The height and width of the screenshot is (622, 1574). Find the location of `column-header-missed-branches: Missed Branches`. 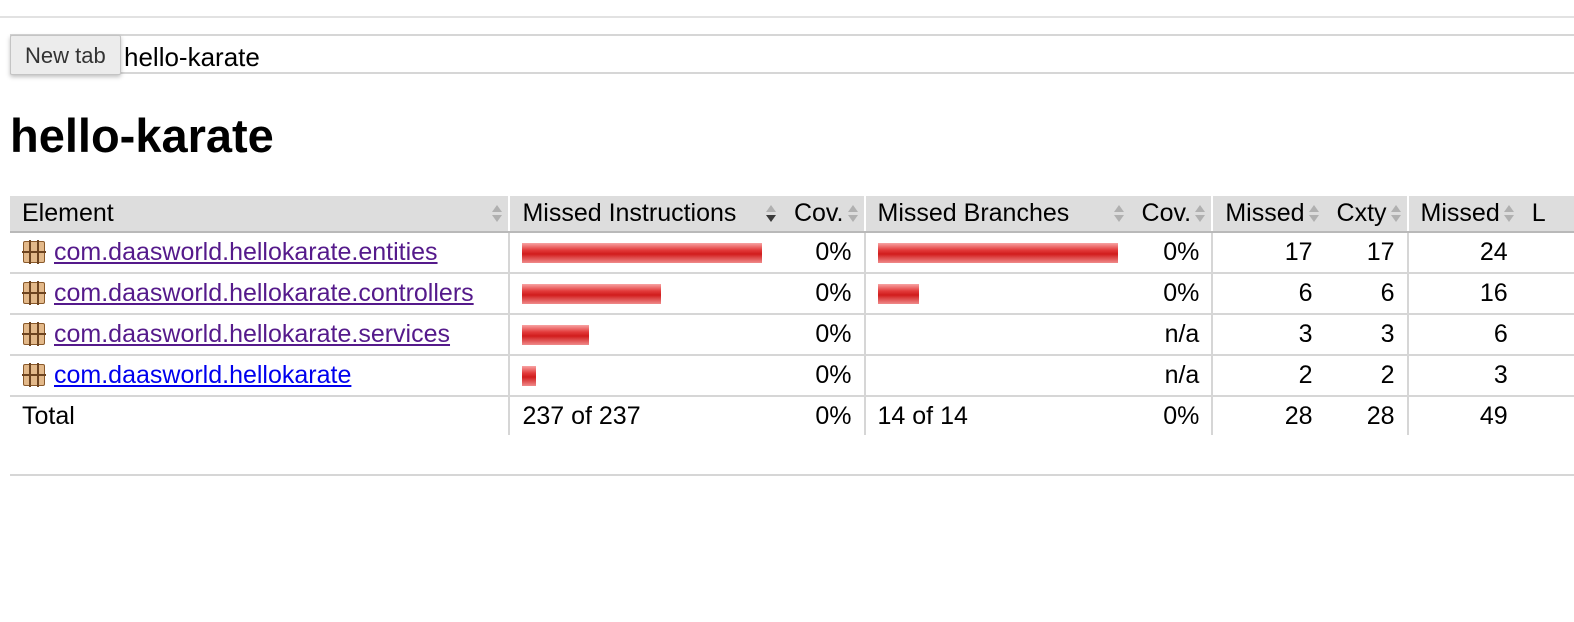

column-header-missed-branches: Missed Branches is located at coordinates (996, 214).